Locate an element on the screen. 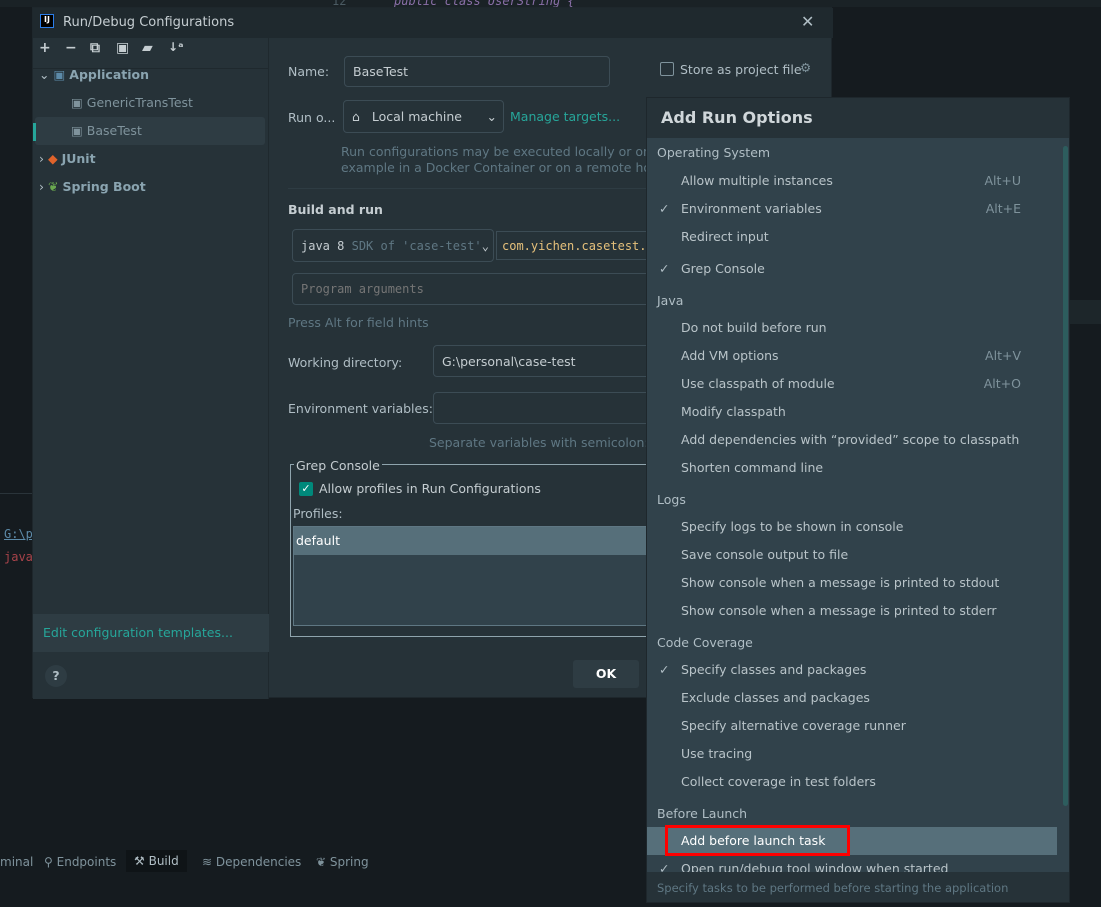 The image size is (1101, 907). tool-tab-spring: ❦ Spring is located at coordinates (342, 862).